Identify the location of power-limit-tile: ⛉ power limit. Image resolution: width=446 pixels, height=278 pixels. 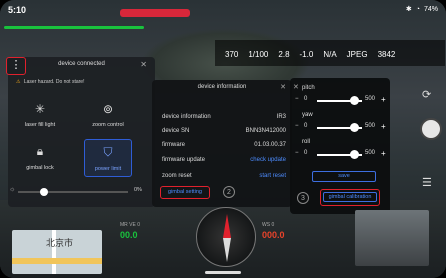
(108, 158).